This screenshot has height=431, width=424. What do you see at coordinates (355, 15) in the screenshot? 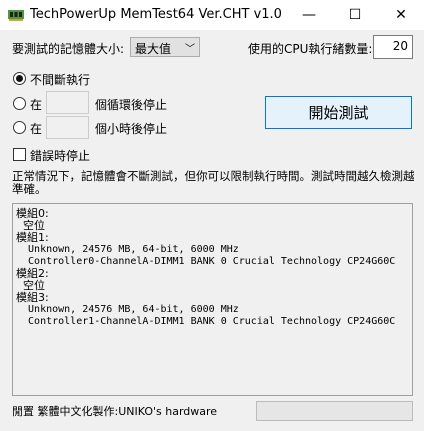
I see `maximize-button: ☐` at bounding box center [355, 15].